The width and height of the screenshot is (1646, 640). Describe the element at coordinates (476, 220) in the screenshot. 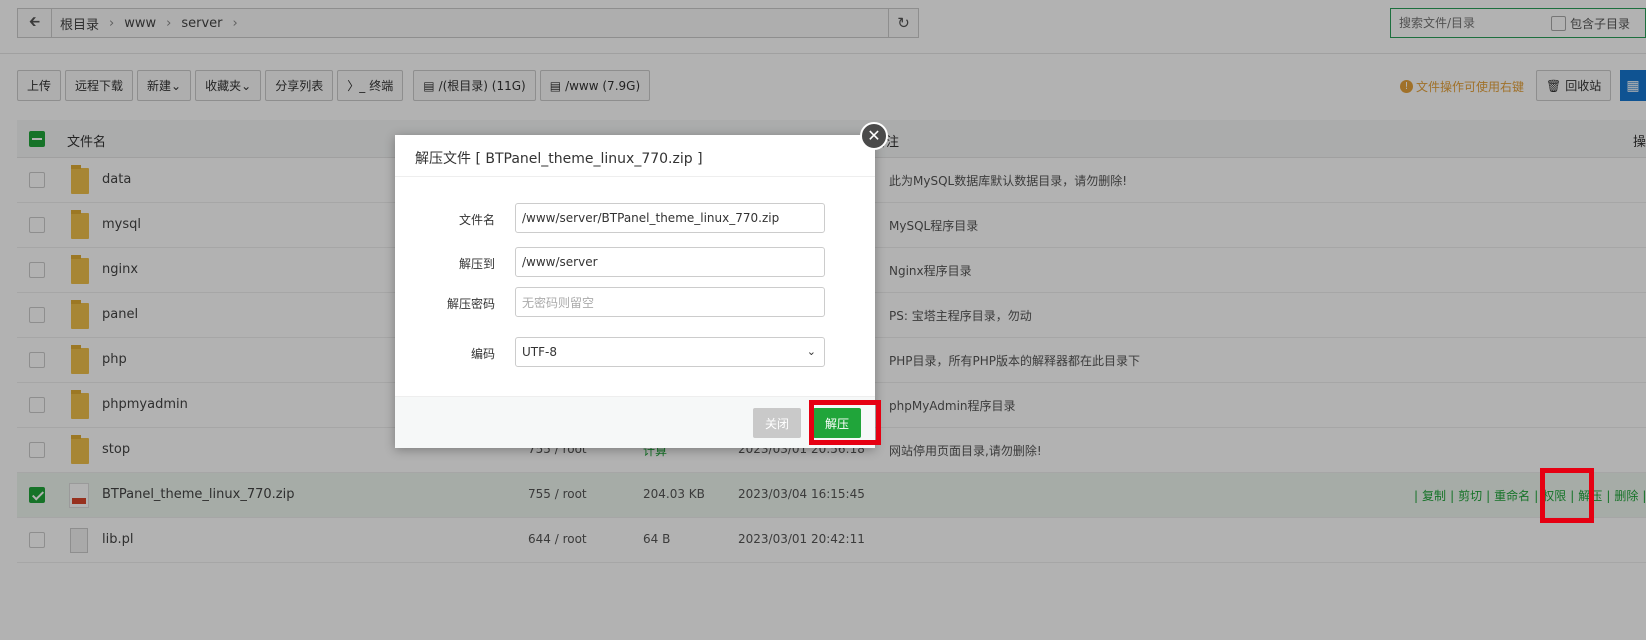

I see `filename-label: 文件名` at that location.